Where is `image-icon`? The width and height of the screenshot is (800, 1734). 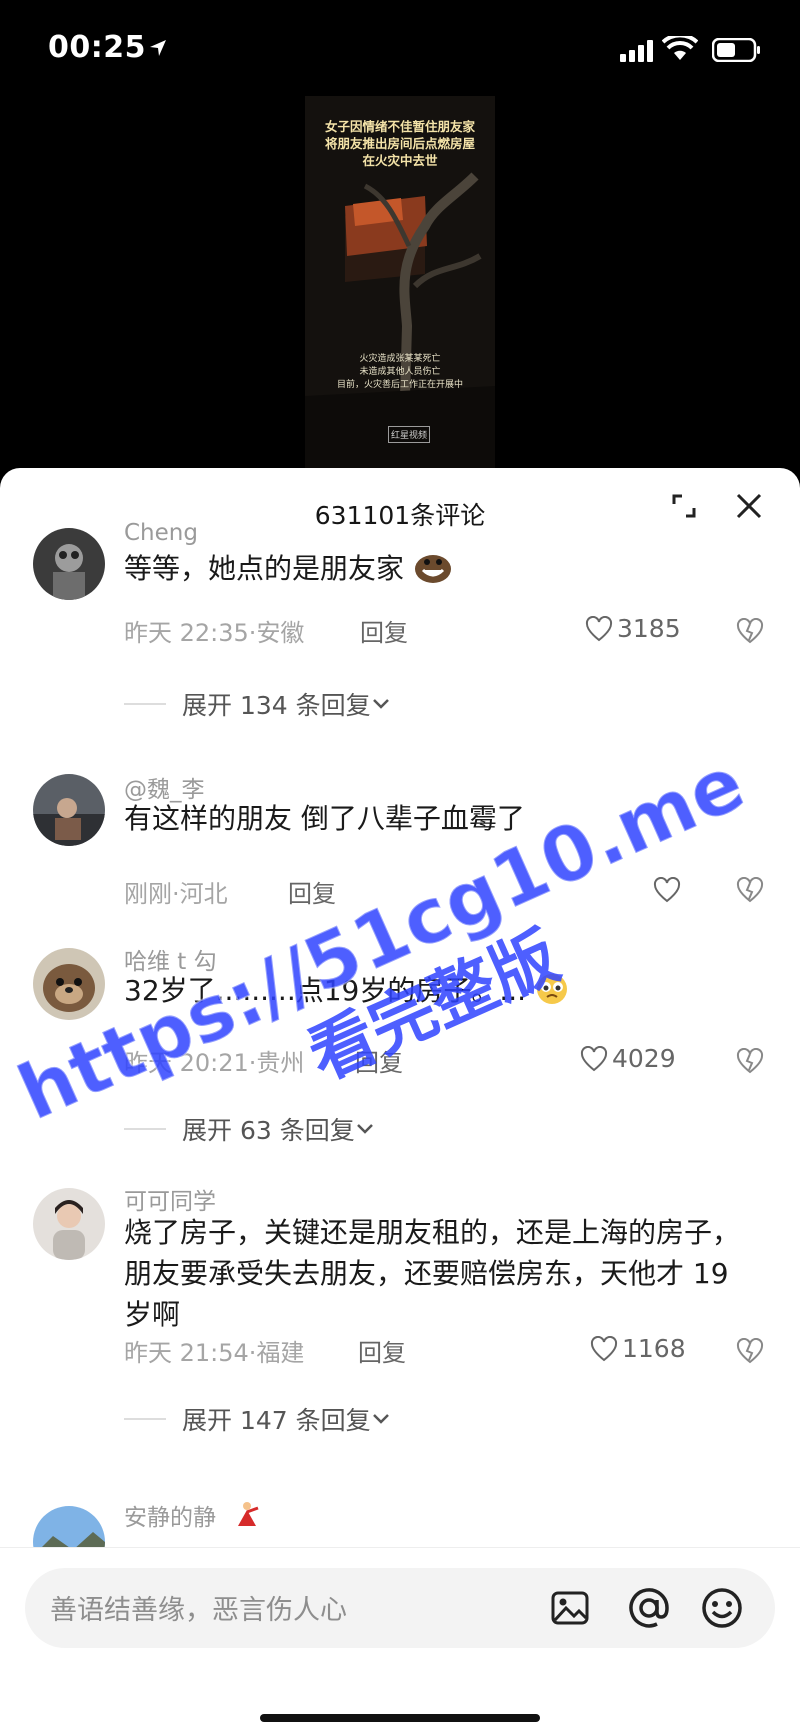
image-icon is located at coordinates (570, 1608).